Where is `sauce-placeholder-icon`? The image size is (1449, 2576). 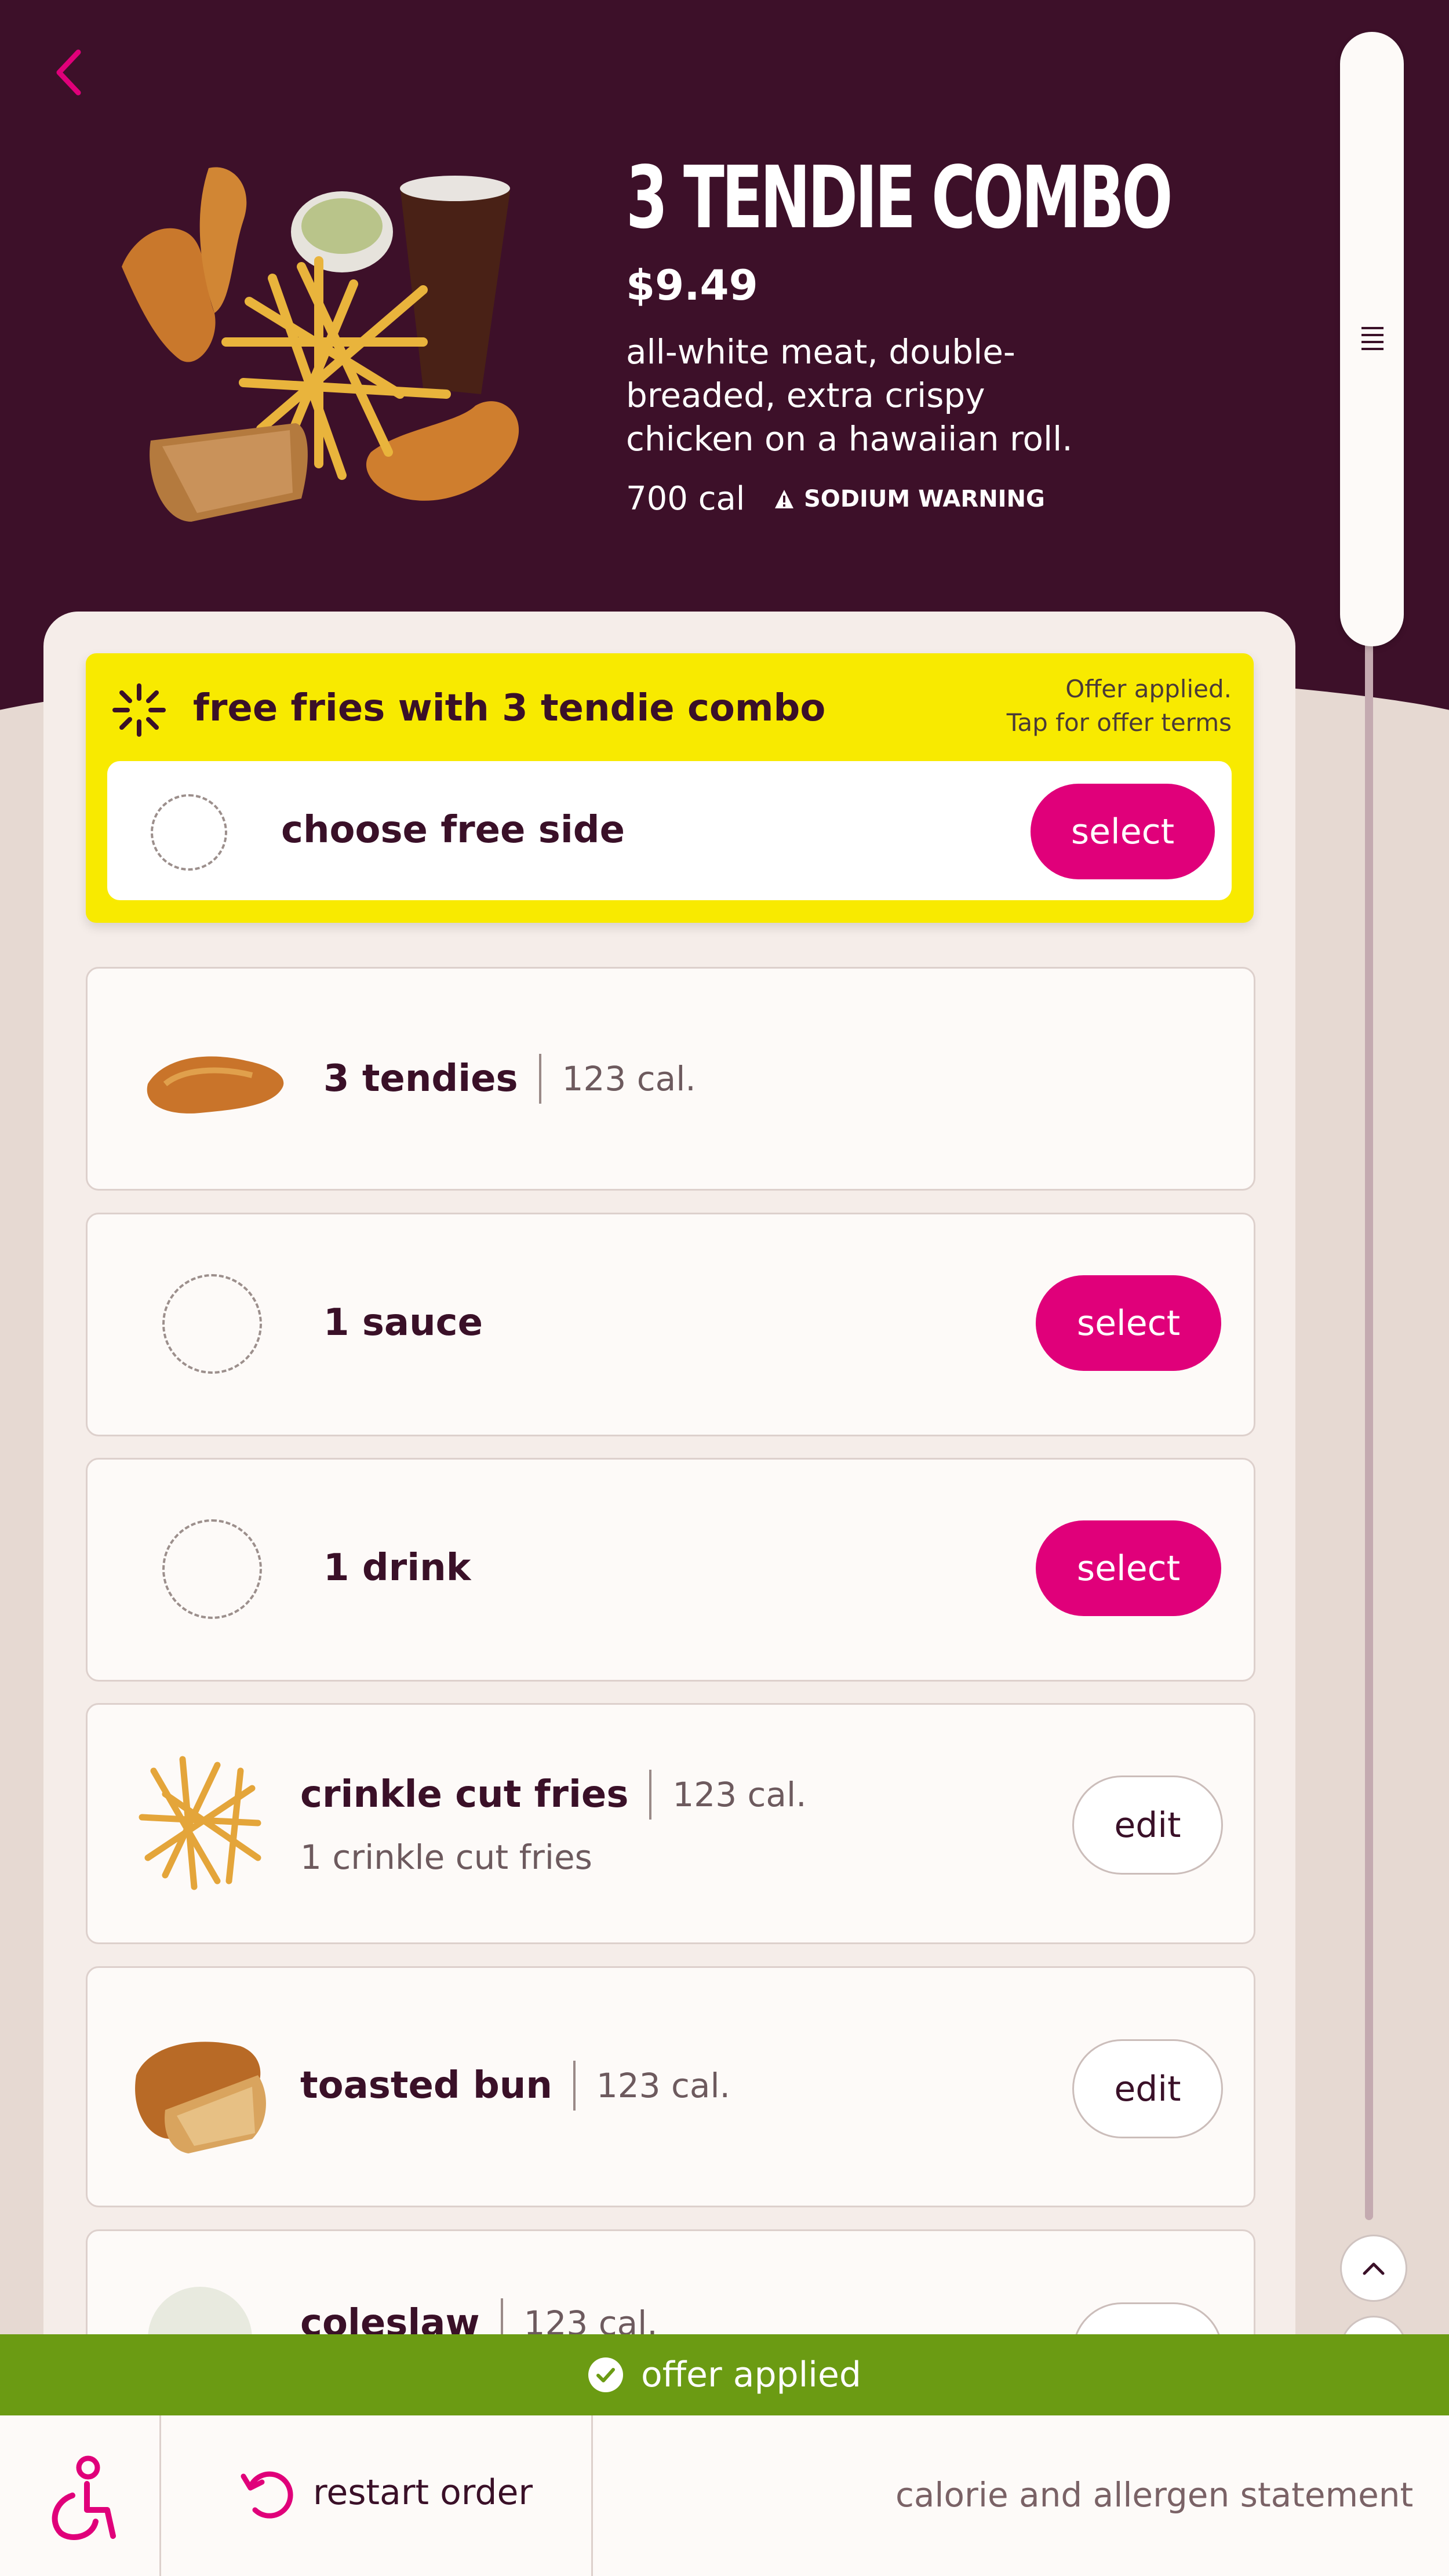
sauce-placeholder-icon is located at coordinates (212, 1324).